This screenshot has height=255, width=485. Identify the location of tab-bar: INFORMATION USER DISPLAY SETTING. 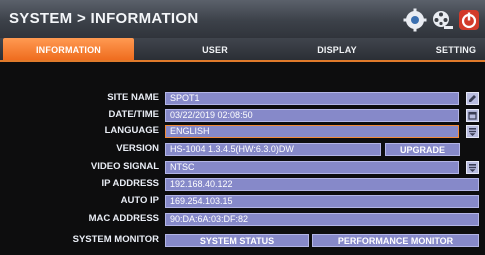
(242, 49).